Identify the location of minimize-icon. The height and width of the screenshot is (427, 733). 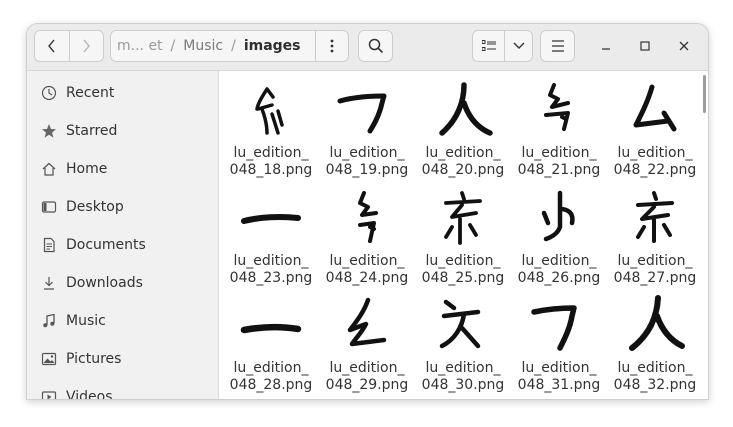
(606, 49).